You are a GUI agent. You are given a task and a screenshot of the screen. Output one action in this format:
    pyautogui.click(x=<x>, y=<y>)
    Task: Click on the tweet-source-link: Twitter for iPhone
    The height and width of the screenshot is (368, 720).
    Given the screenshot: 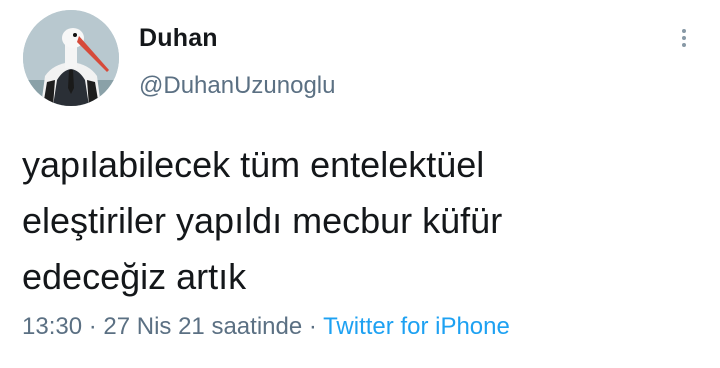 What is the action you would take?
    pyautogui.click(x=416, y=326)
    